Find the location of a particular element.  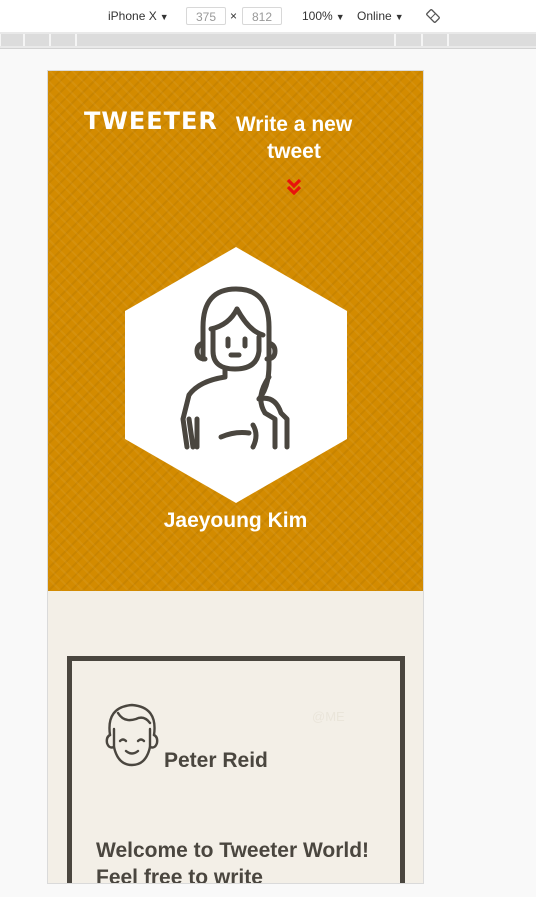

width-input: 375 is located at coordinates (206, 16).